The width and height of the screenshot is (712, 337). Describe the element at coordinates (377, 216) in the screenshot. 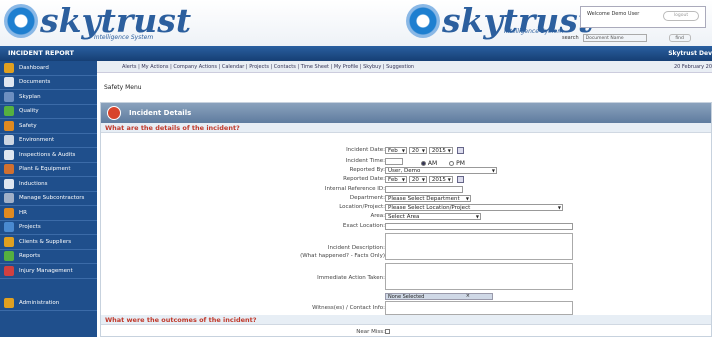

I see `area-label: Area:` at that location.